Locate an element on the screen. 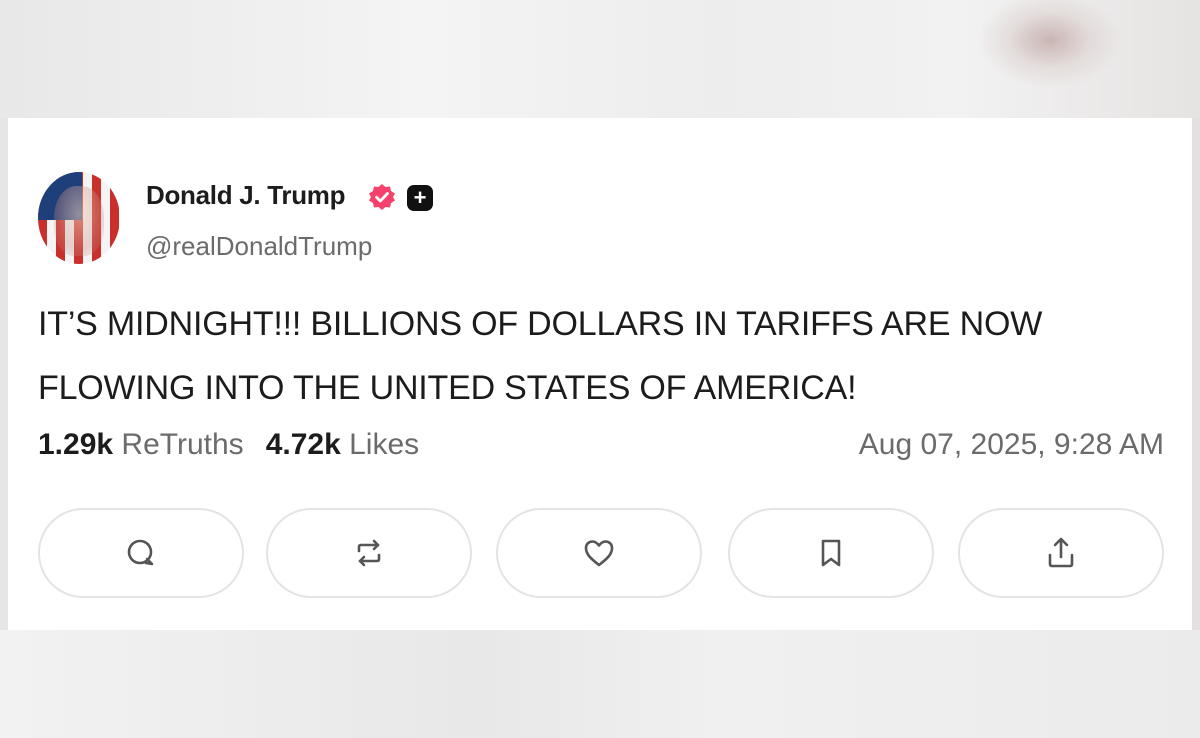 The width and height of the screenshot is (1200, 738). blurred-background-bottom is located at coordinates (600, 684).